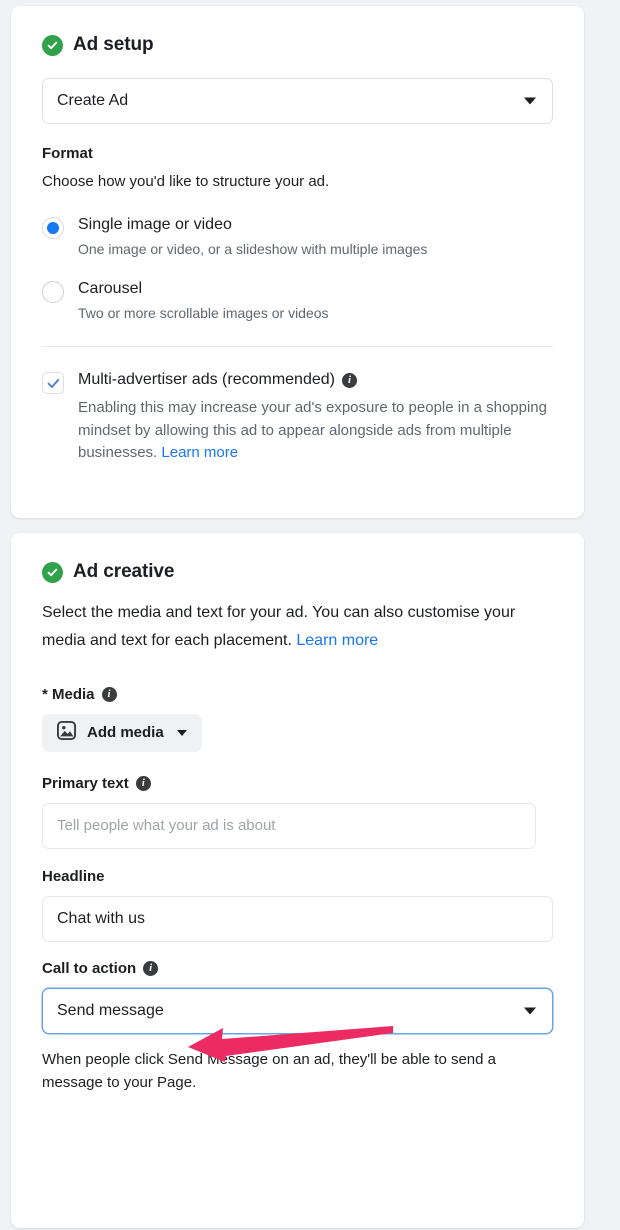 This screenshot has height=1230, width=620. What do you see at coordinates (73, 876) in the screenshot?
I see `headline-label: Headline` at bounding box center [73, 876].